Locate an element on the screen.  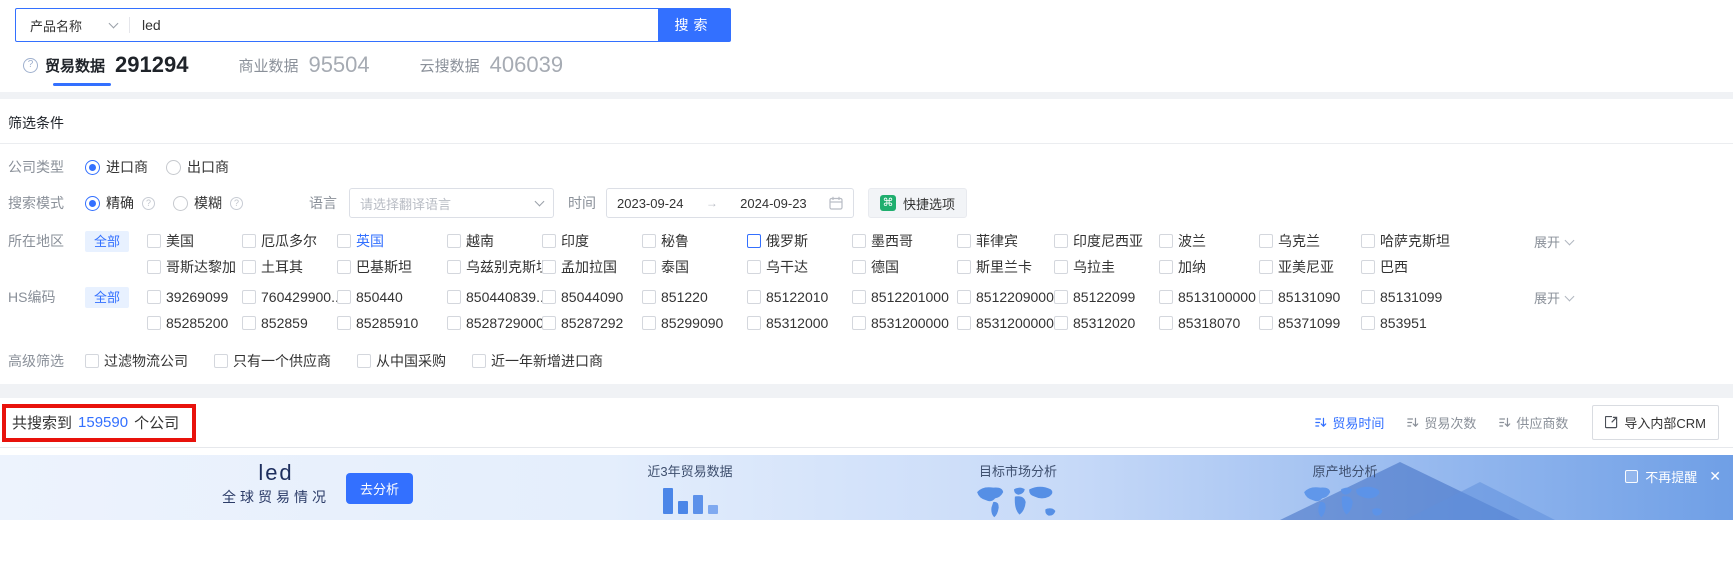
advanced-checkbox-item: 过滤物流公司 is located at coordinates (136, 361).